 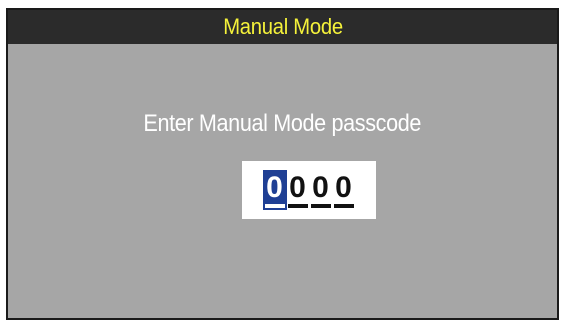 What do you see at coordinates (343, 190) in the screenshot?
I see `passcode-digit-4: 0` at bounding box center [343, 190].